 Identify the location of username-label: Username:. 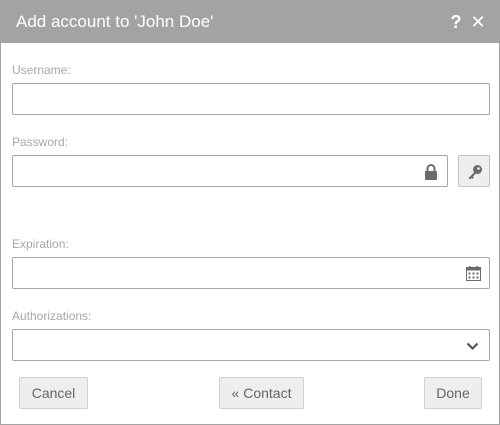
(41, 70).